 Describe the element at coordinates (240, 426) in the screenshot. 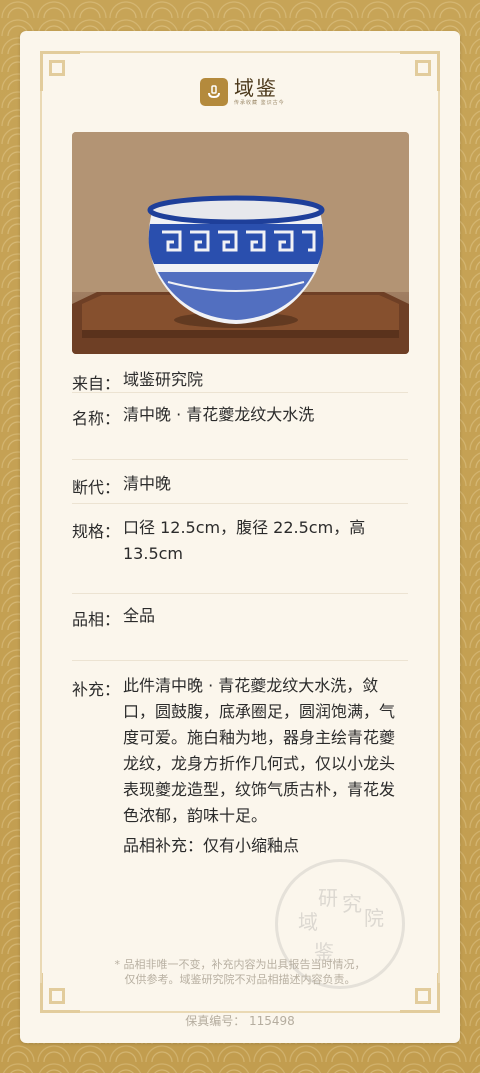

I see `field-row-name: 名称： 清中晚 · 青花夔龙纹大水洗` at that location.